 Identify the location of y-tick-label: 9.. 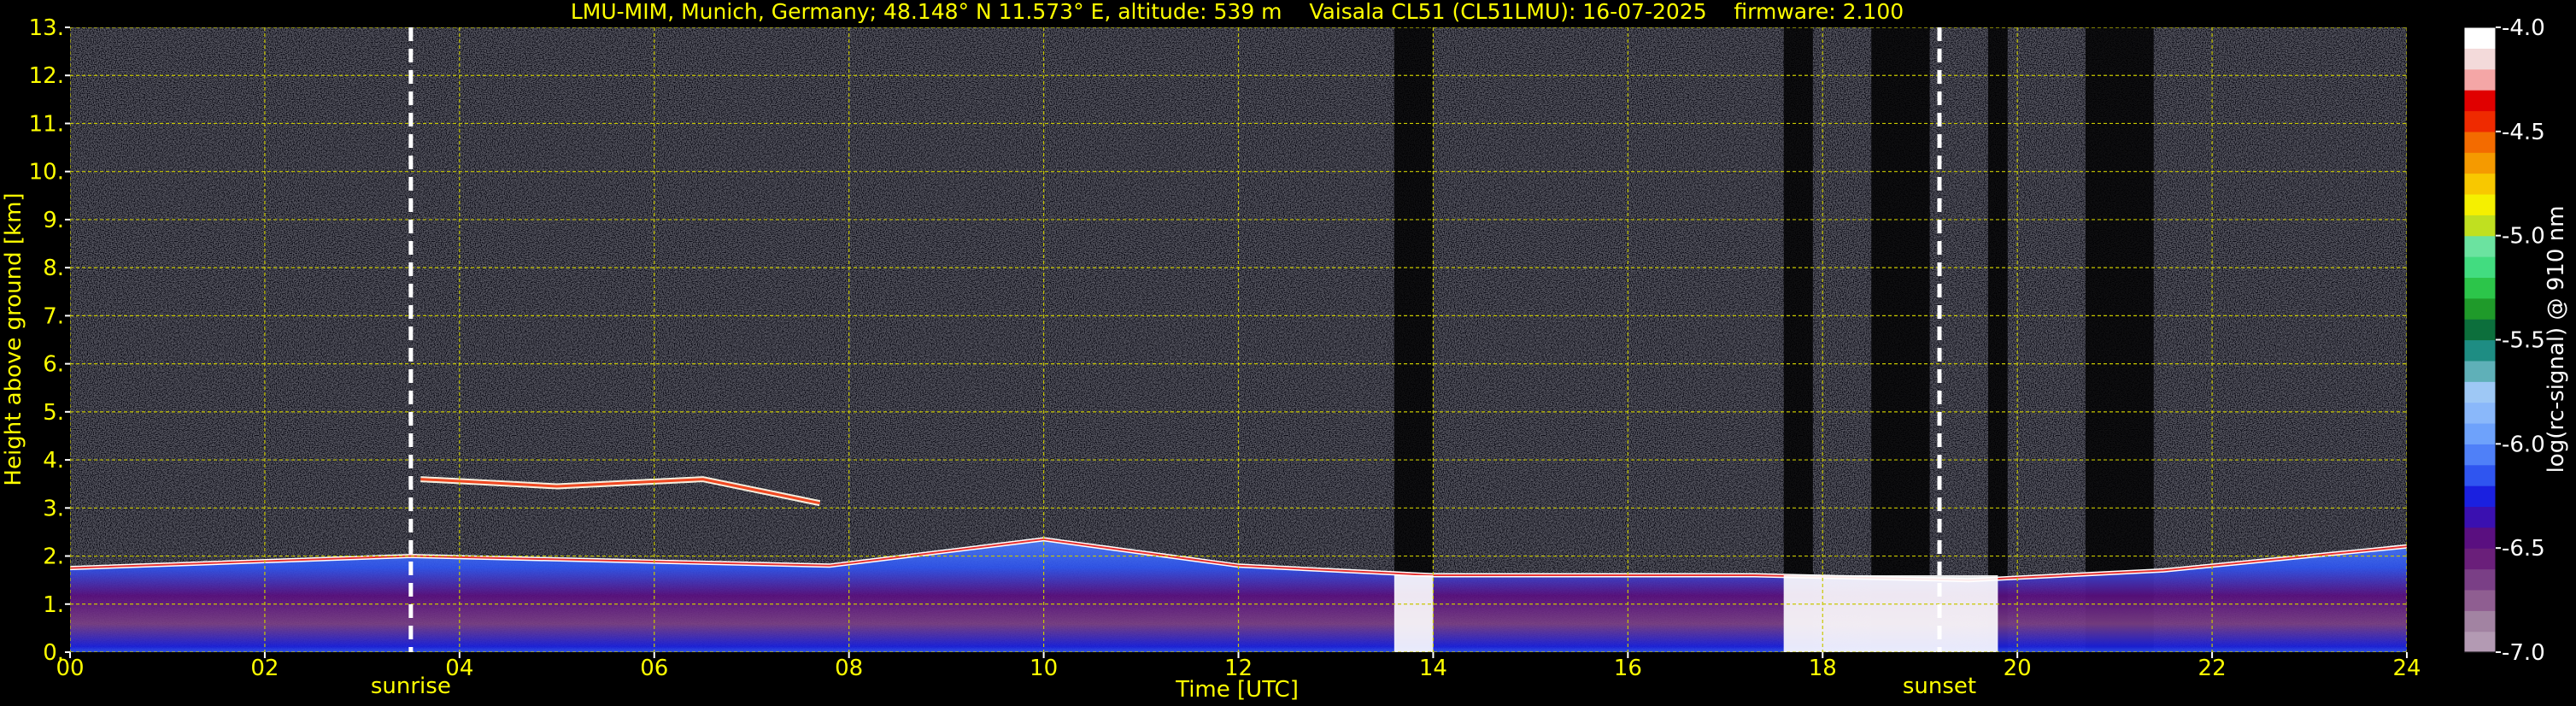
(53, 220).